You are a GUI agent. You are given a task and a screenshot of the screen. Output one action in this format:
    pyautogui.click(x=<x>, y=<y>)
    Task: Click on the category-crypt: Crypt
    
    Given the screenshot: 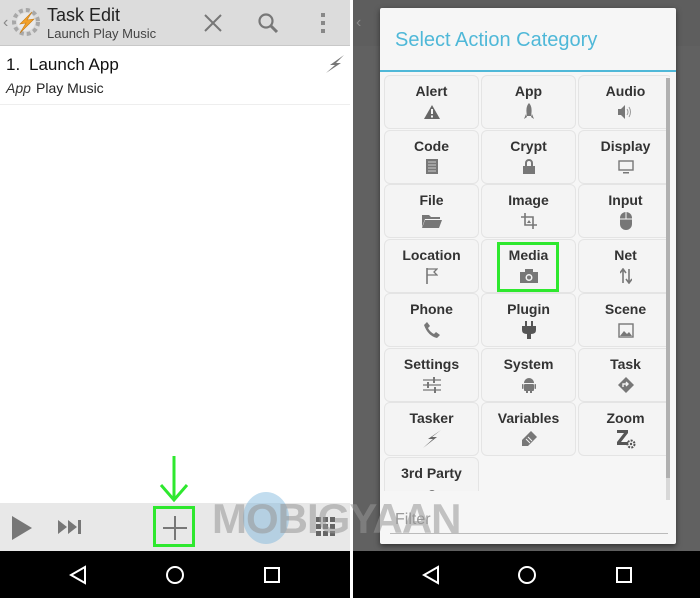 What is the action you would take?
    pyautogui.click(x=528, y=156)
    